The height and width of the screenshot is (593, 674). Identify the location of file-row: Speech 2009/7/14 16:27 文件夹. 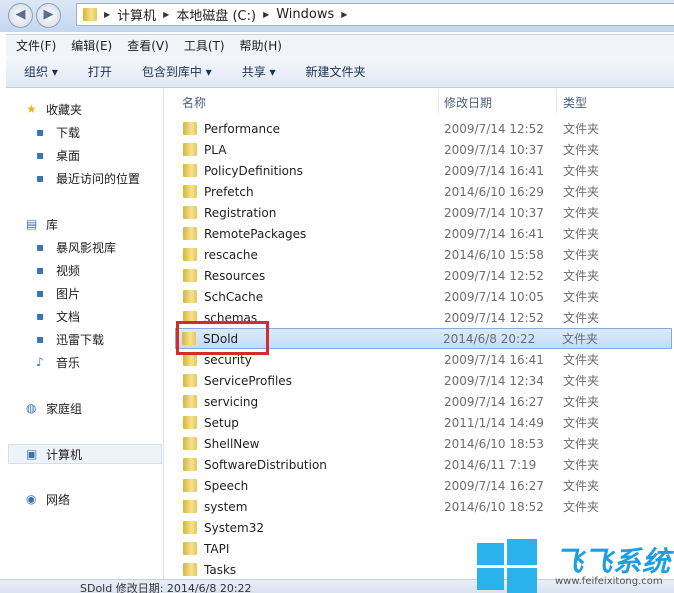
(425, 485).